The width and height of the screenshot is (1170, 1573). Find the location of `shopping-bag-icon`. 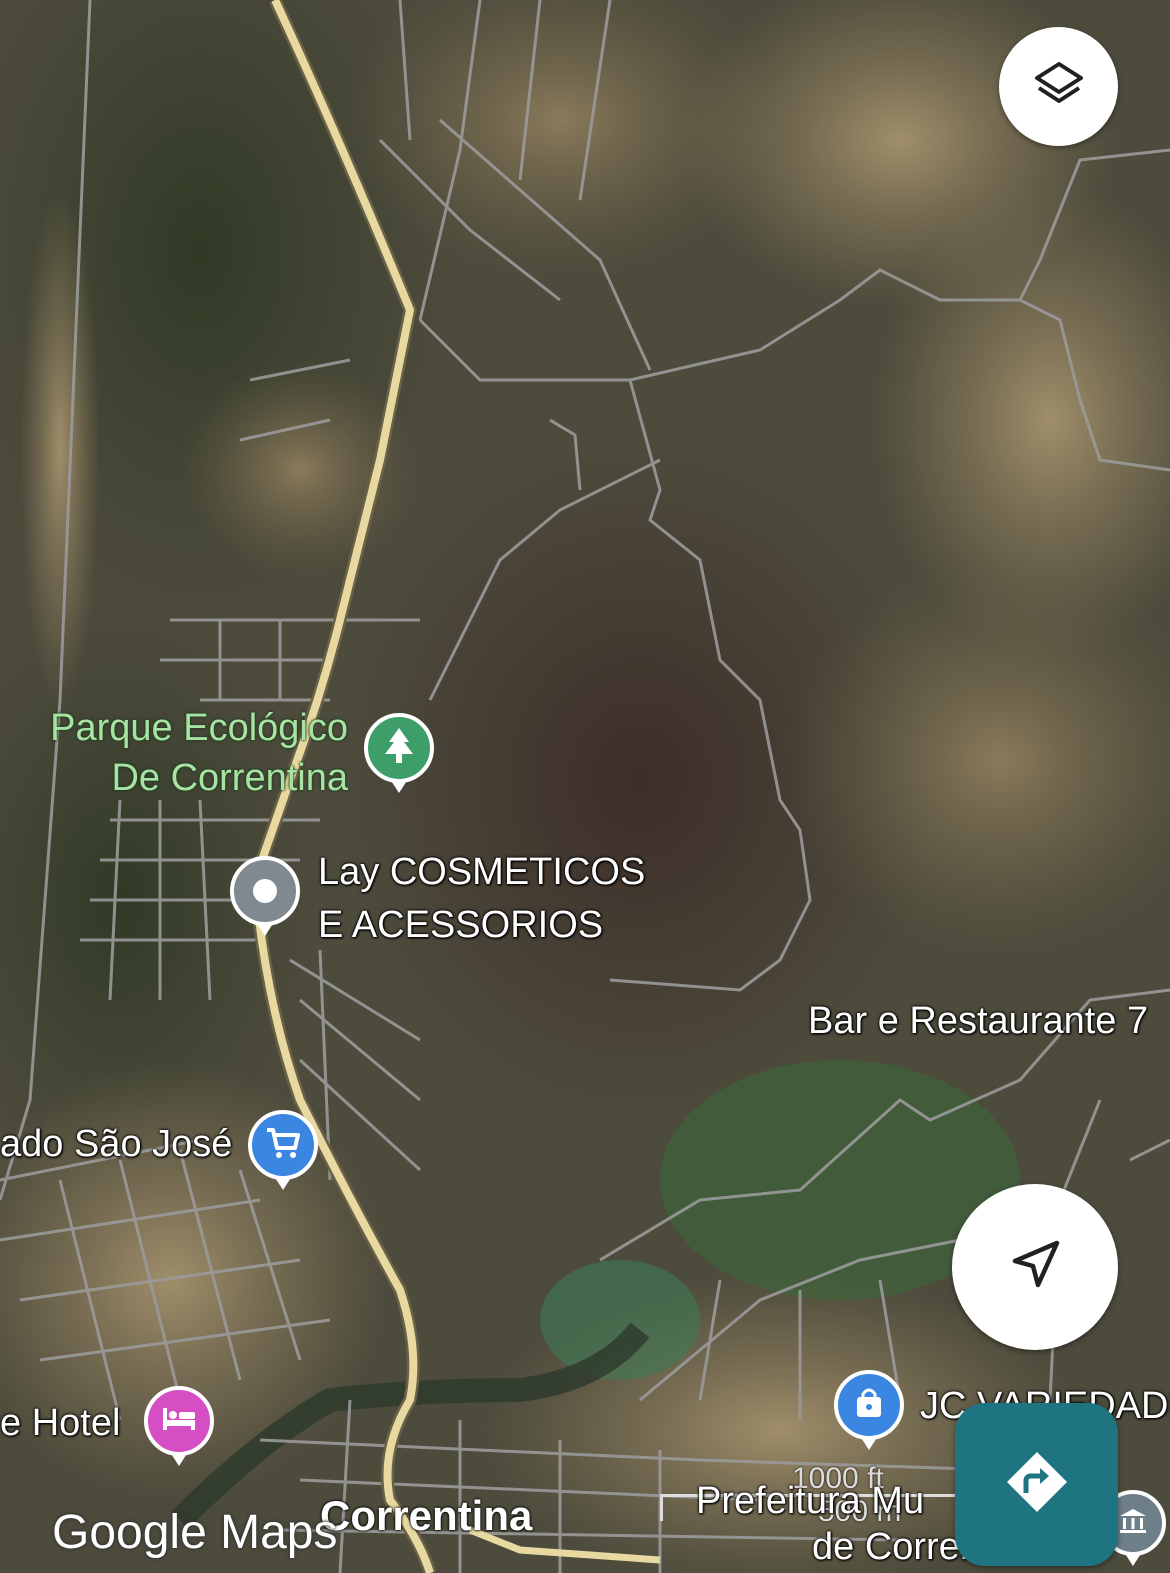

shopping-bag-icon is located at coordinates (869, 1405).